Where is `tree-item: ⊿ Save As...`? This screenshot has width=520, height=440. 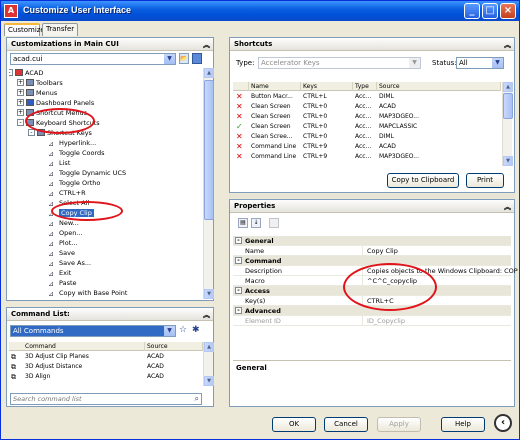 tree-item: ⊿ Save As... is located at coordinates (69, 263).